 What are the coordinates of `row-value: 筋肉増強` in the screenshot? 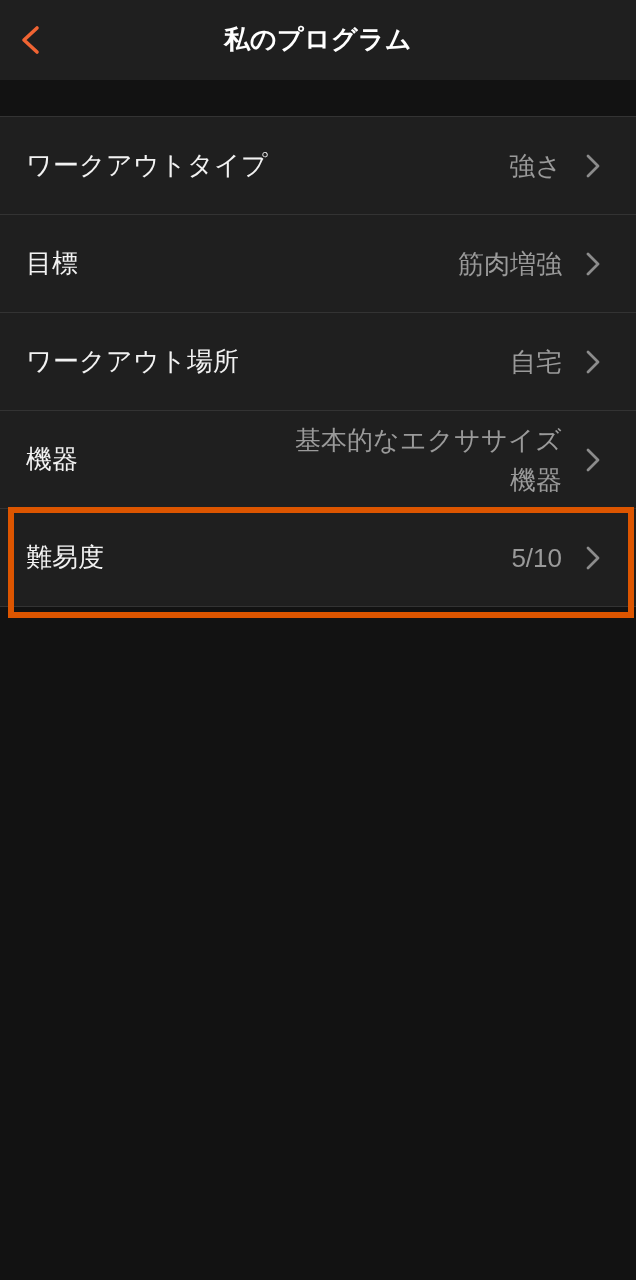 It's located at (510, 264).